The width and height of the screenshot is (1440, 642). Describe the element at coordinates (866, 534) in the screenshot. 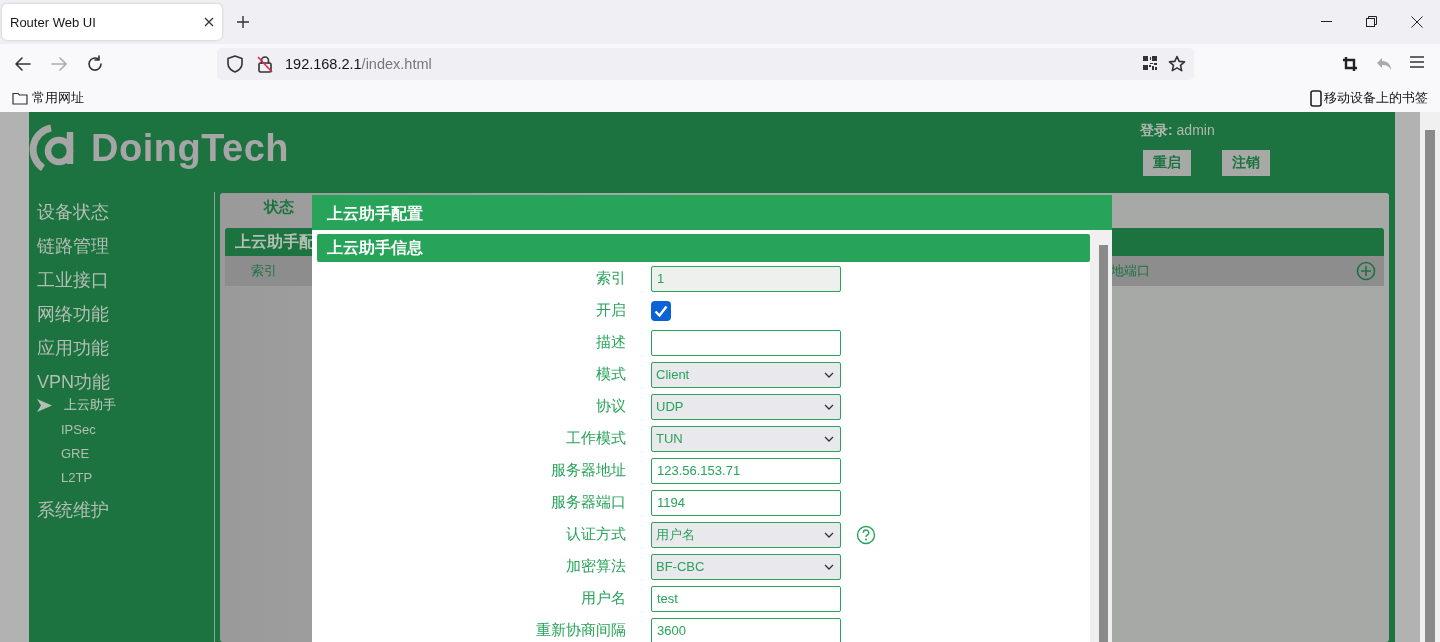

I see `help-icon` at that location.